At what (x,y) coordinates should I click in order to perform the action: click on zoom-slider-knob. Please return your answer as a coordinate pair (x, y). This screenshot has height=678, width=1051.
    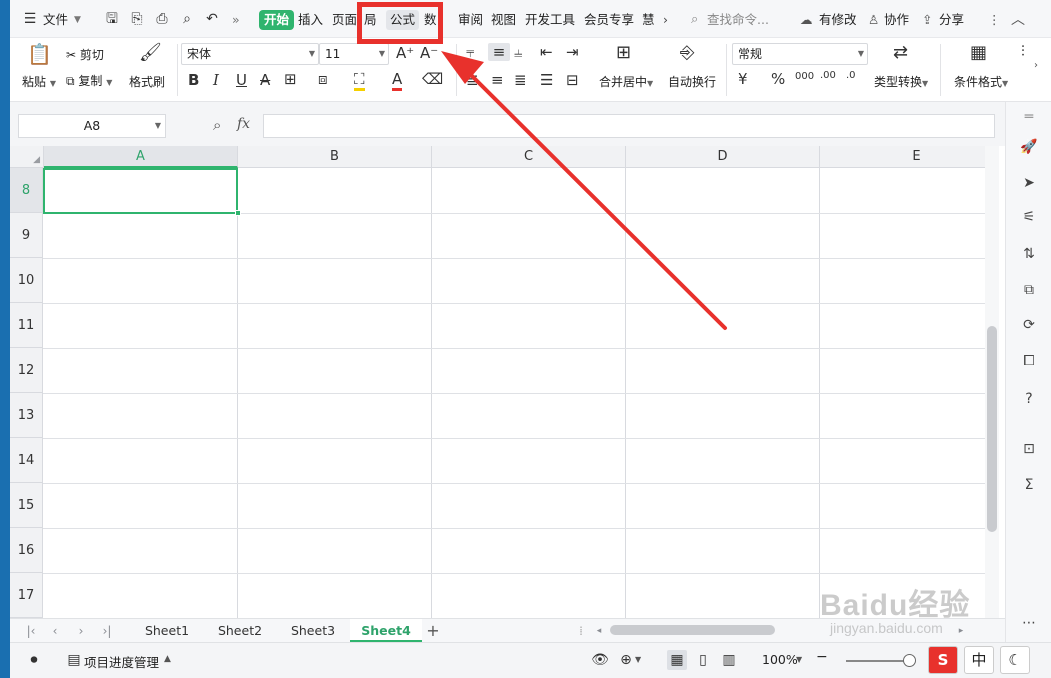
    Looking at the image, I should click on (909, 660).